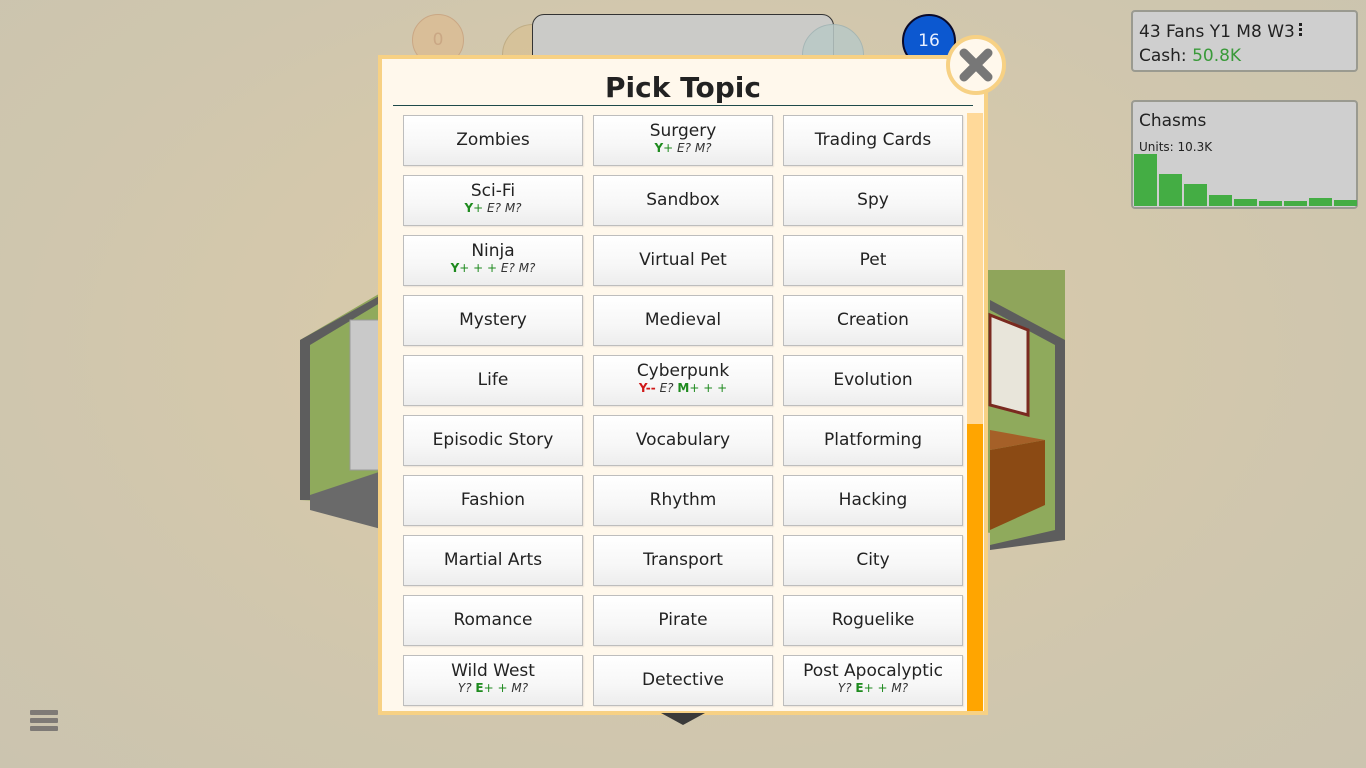  What do you see at coordinates (975, 412) in the screenshot?
I see `scrollbar-track` at bounding box center [975, 412].